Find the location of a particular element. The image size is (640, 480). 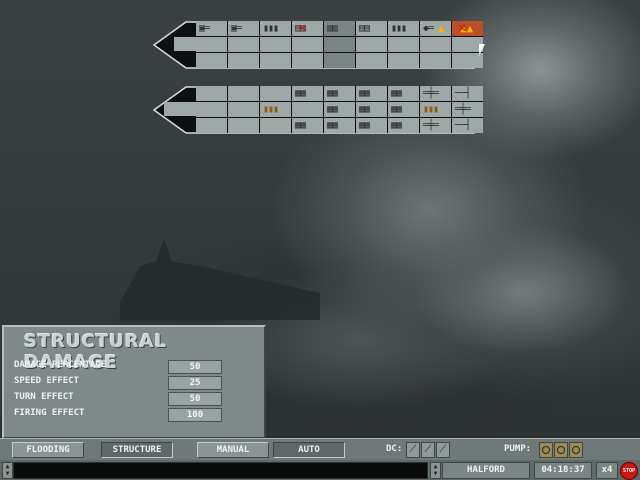

turn-effect-row: TURN EFFECT 50 is located at coordinates (134, 399).